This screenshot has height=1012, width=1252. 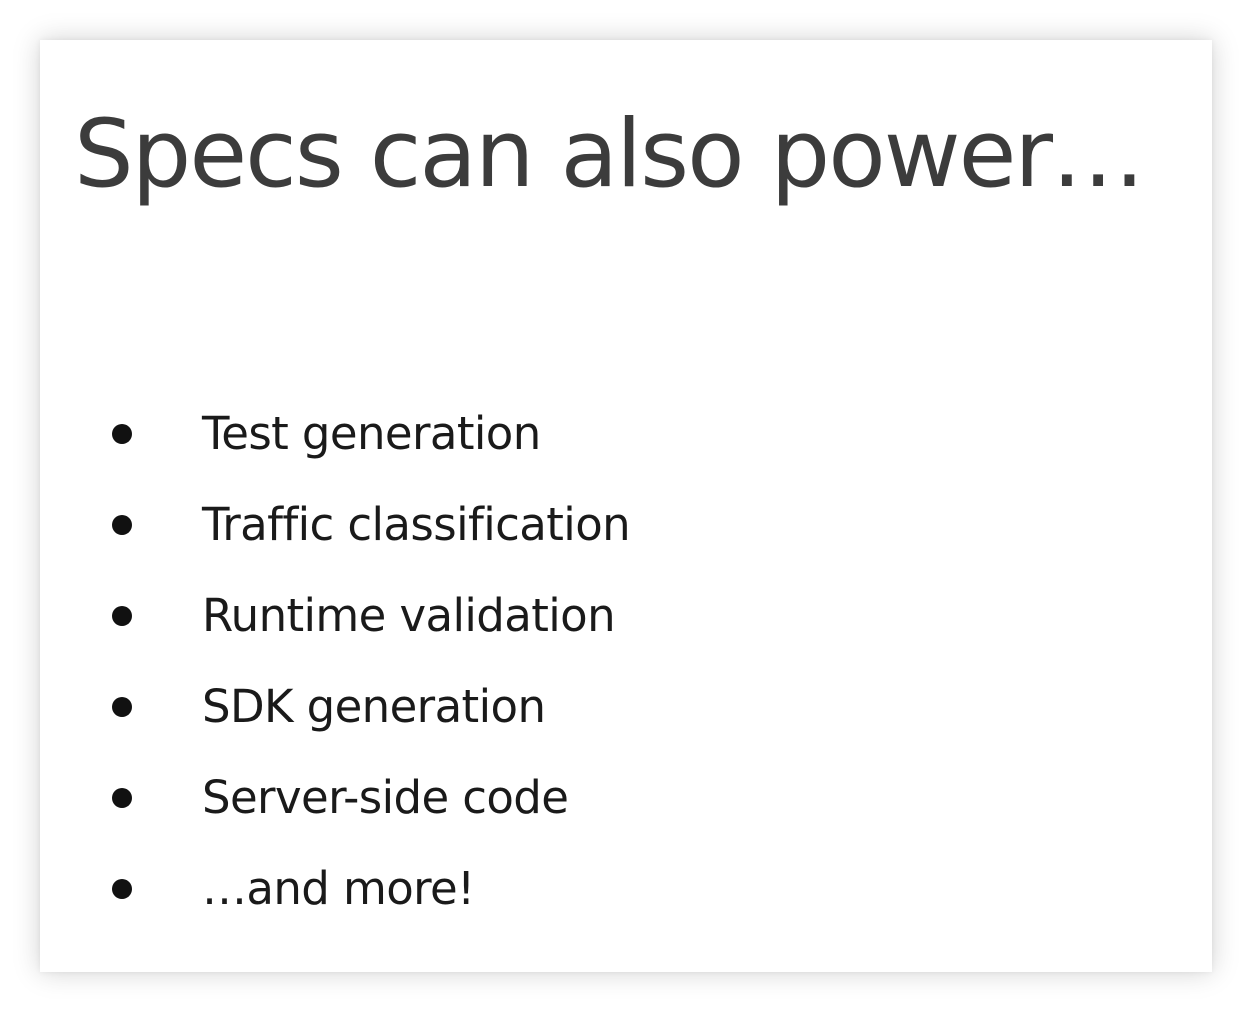 I want to click on list-item: …and more!, so click(x=369, y=888).